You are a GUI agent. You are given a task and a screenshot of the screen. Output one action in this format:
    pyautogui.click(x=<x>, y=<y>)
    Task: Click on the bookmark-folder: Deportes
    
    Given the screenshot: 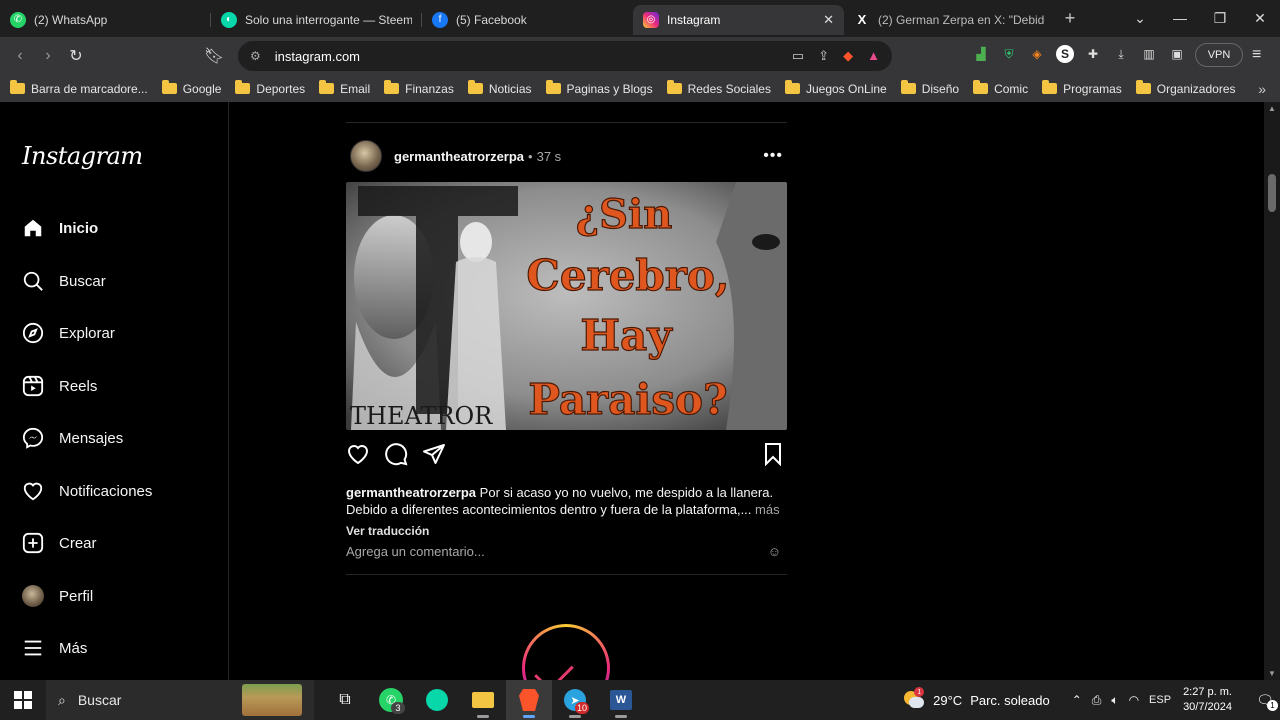 What is the action you would take?
    pyautogui.click(x=270, y=88)
    